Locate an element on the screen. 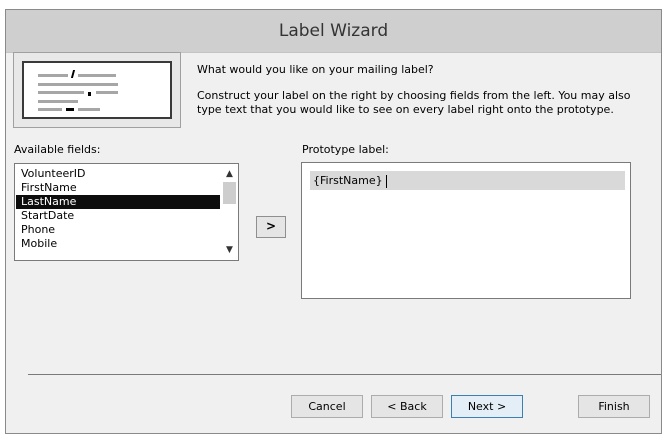  prototype-line-text: {FirstName} is located at coordinates (348, 180).